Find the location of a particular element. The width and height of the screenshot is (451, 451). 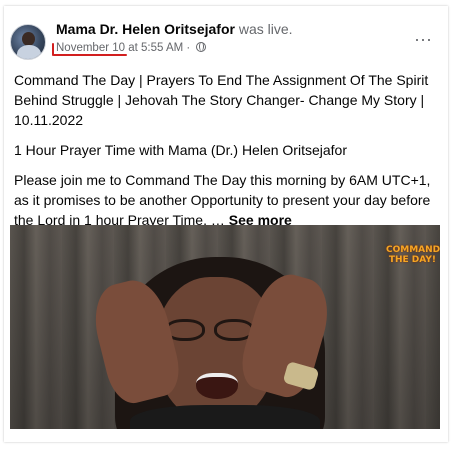

avatar-body is located at coordinates (29, 52).